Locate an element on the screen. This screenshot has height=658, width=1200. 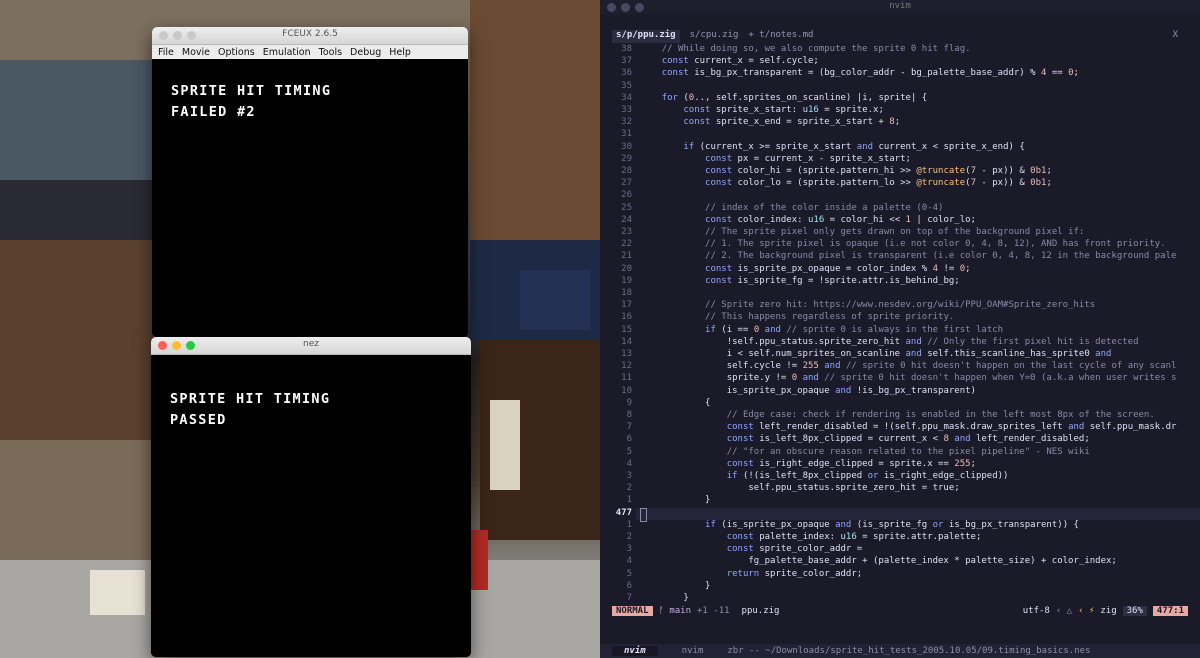
line-number: 6 is located at coordinates (629, 585).